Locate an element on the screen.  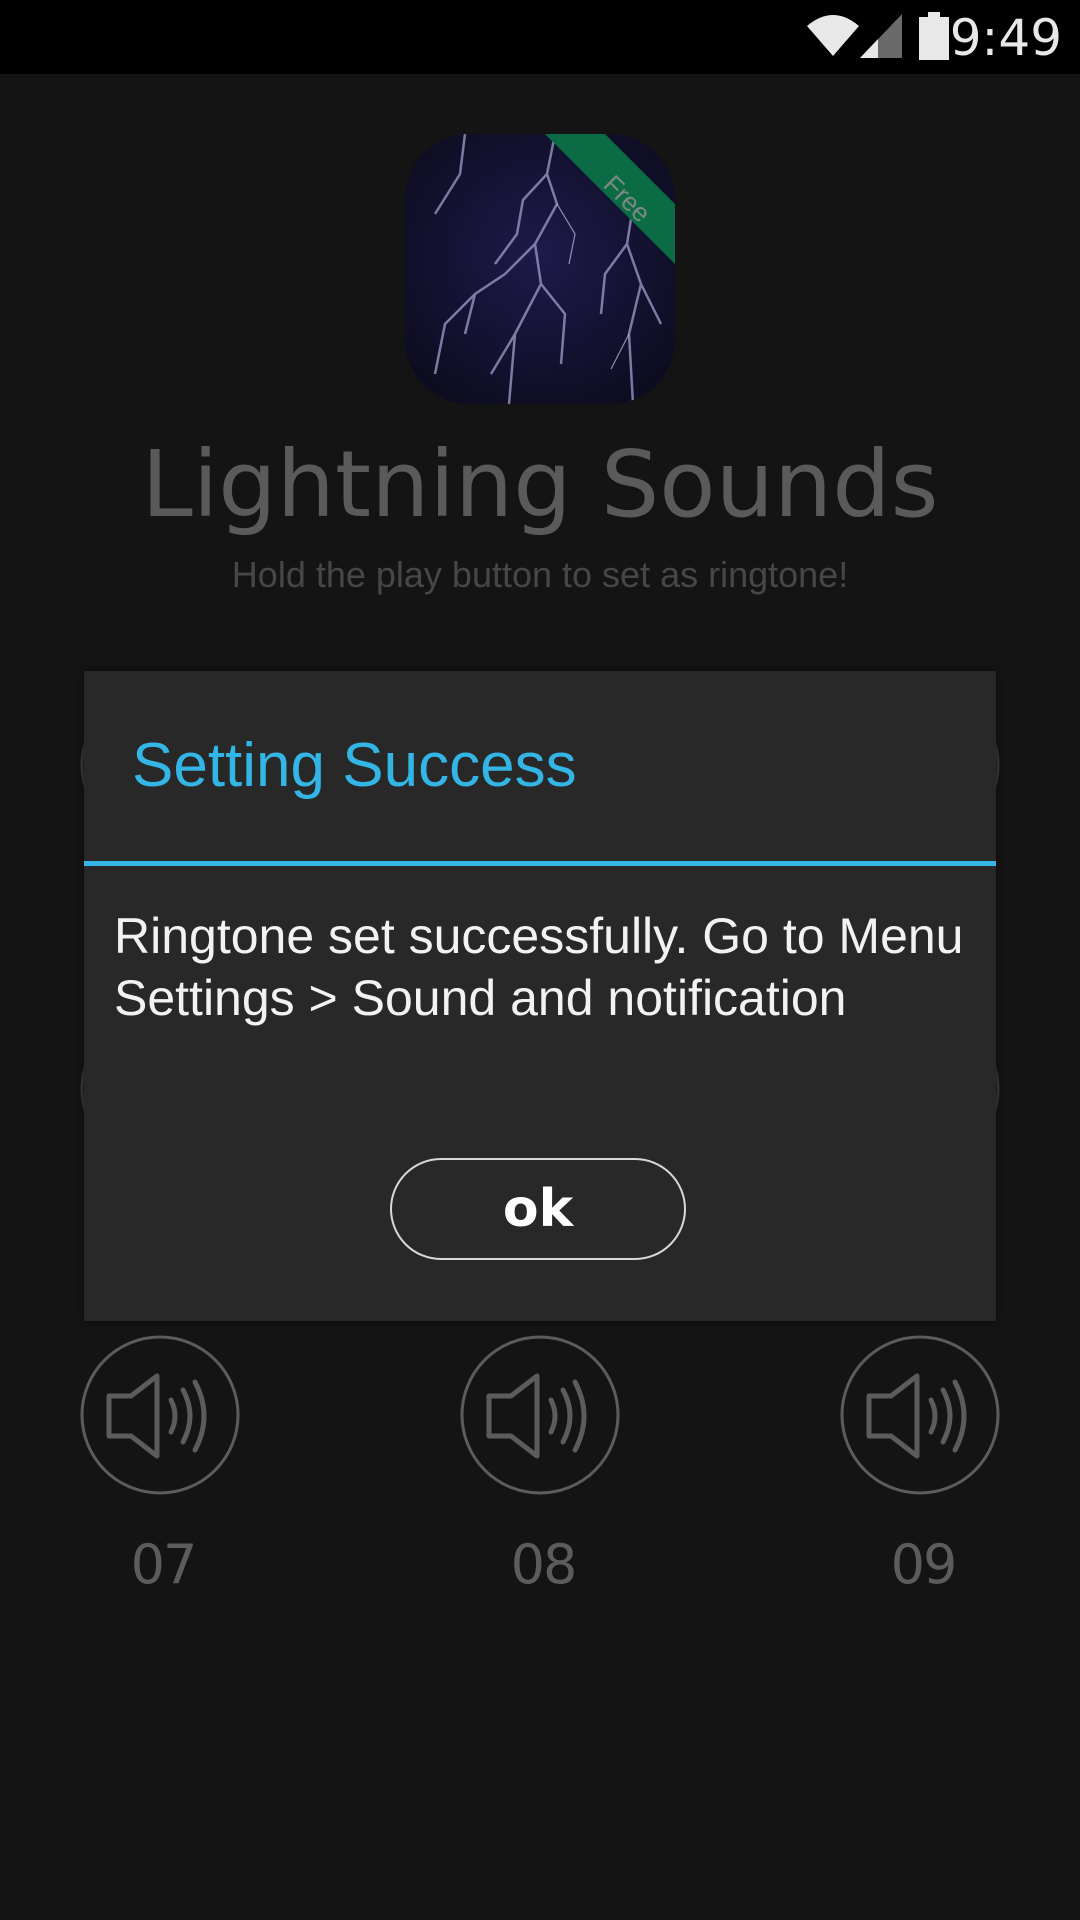
app-logo: Free is located at coordinates (540, 269).